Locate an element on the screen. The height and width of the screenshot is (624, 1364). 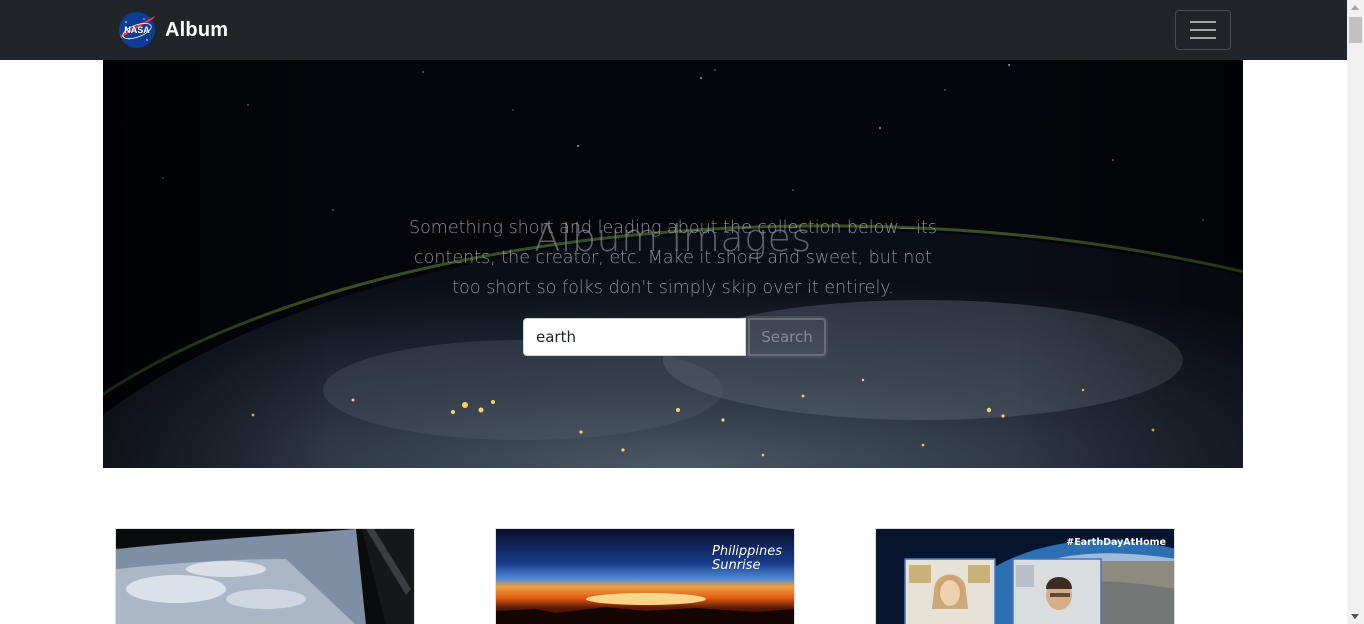
album-card-sunrise: Philippines Sunrise is located at coordinates (645, 576).